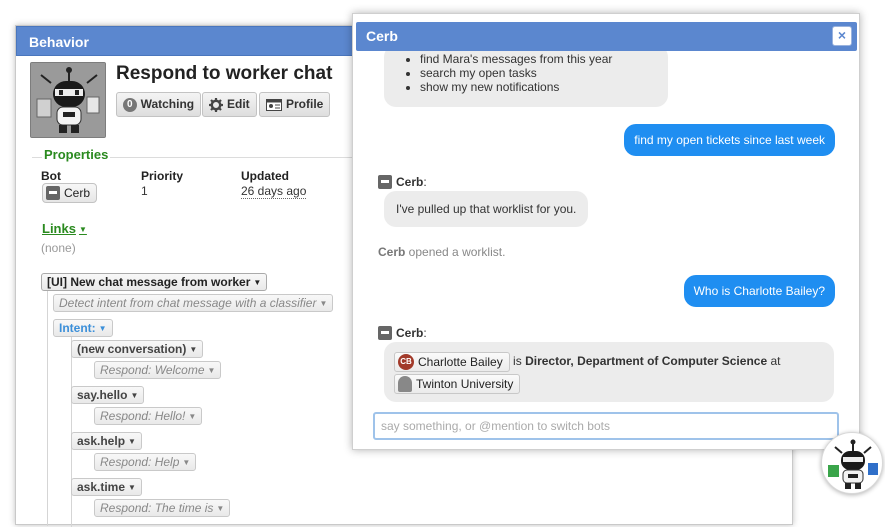  Describe the element at coordinates (465, 383) in the screenshot. I see `org-name: Twinton University` at that location.